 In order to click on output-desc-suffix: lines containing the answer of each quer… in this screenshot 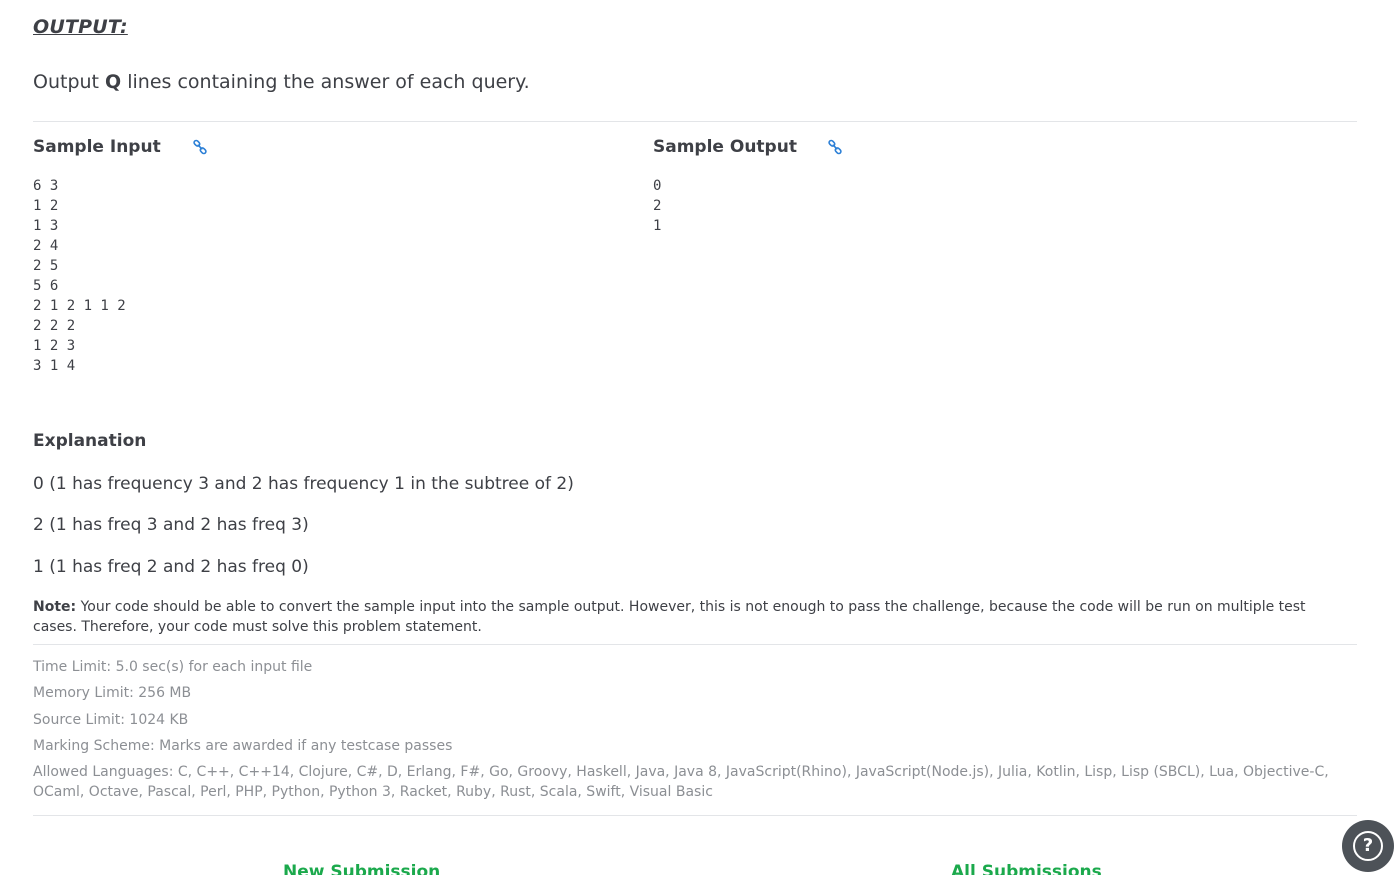, I will do `click(325, 82)`.